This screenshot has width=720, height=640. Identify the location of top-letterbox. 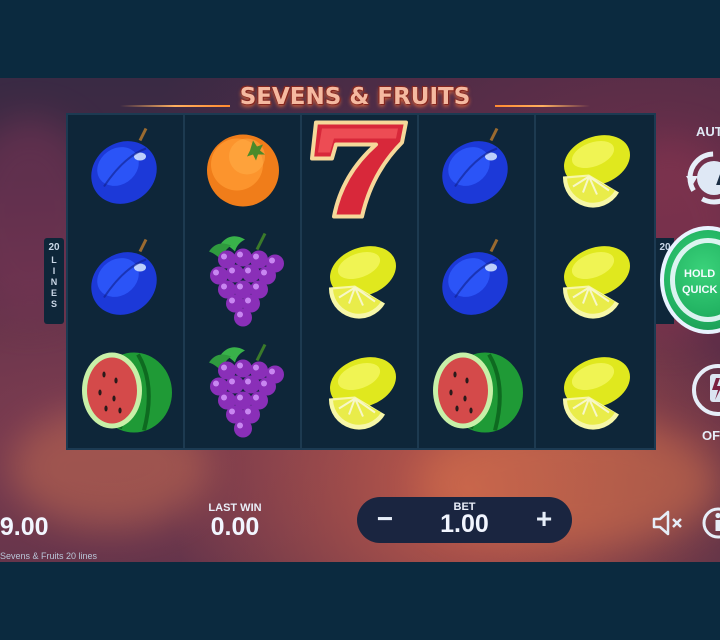
(360, 39).